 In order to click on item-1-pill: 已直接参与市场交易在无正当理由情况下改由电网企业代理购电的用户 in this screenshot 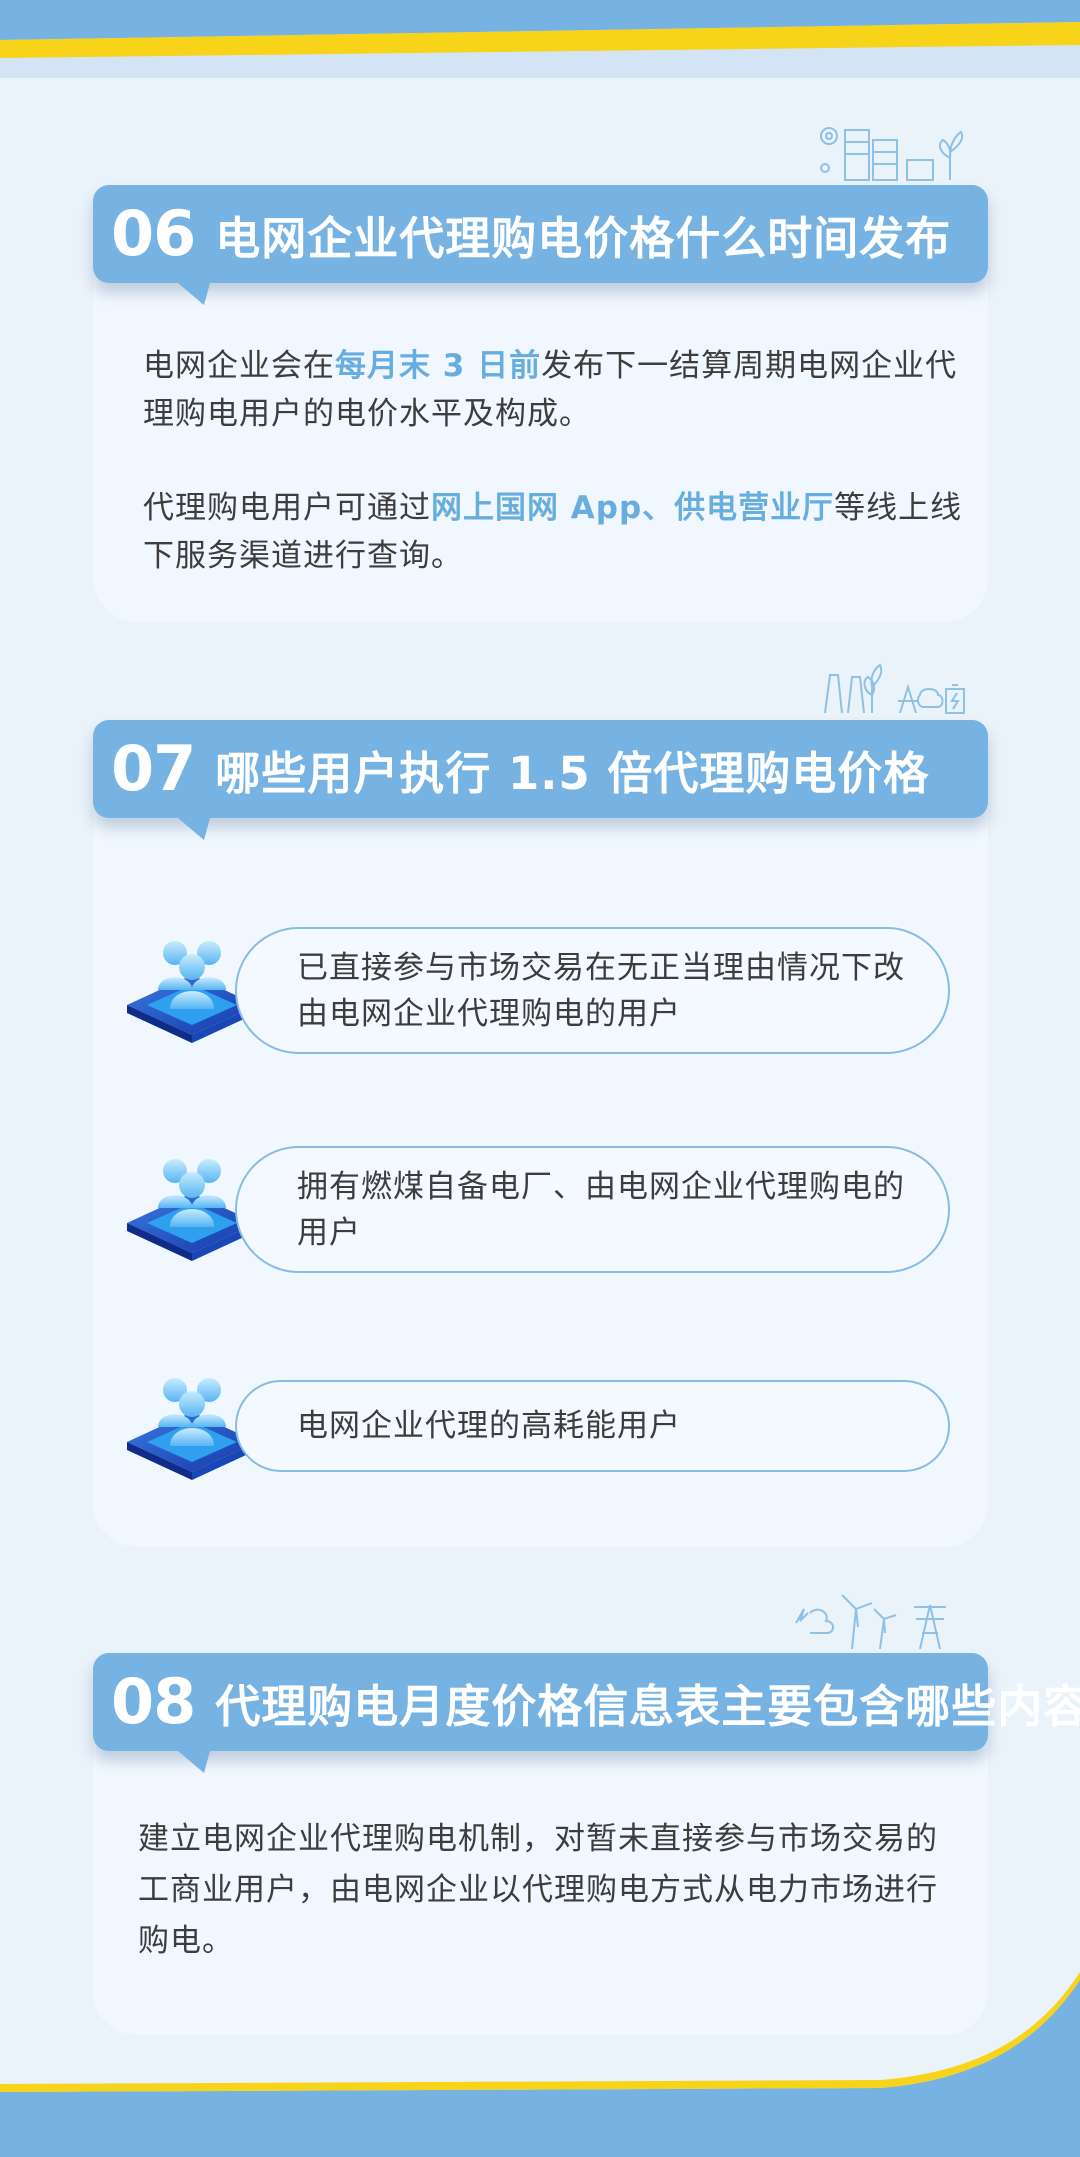, I will do `click(592, 990)`.